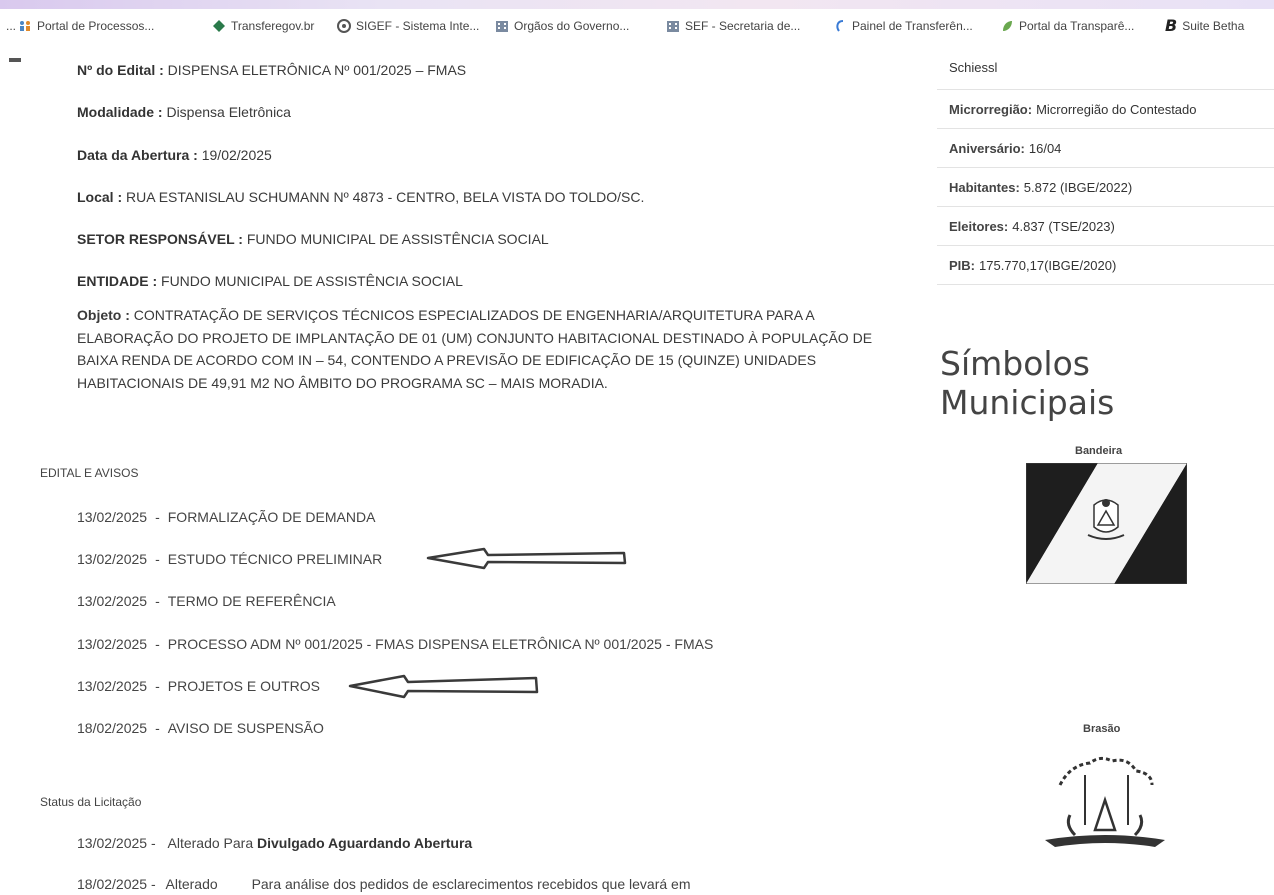  What do you see at coordinates (275, 559) in the screenshot?
I see `doc-title: ESTUDO TÉCNICO PRELIMINAR` at bounding box center [275, 559].